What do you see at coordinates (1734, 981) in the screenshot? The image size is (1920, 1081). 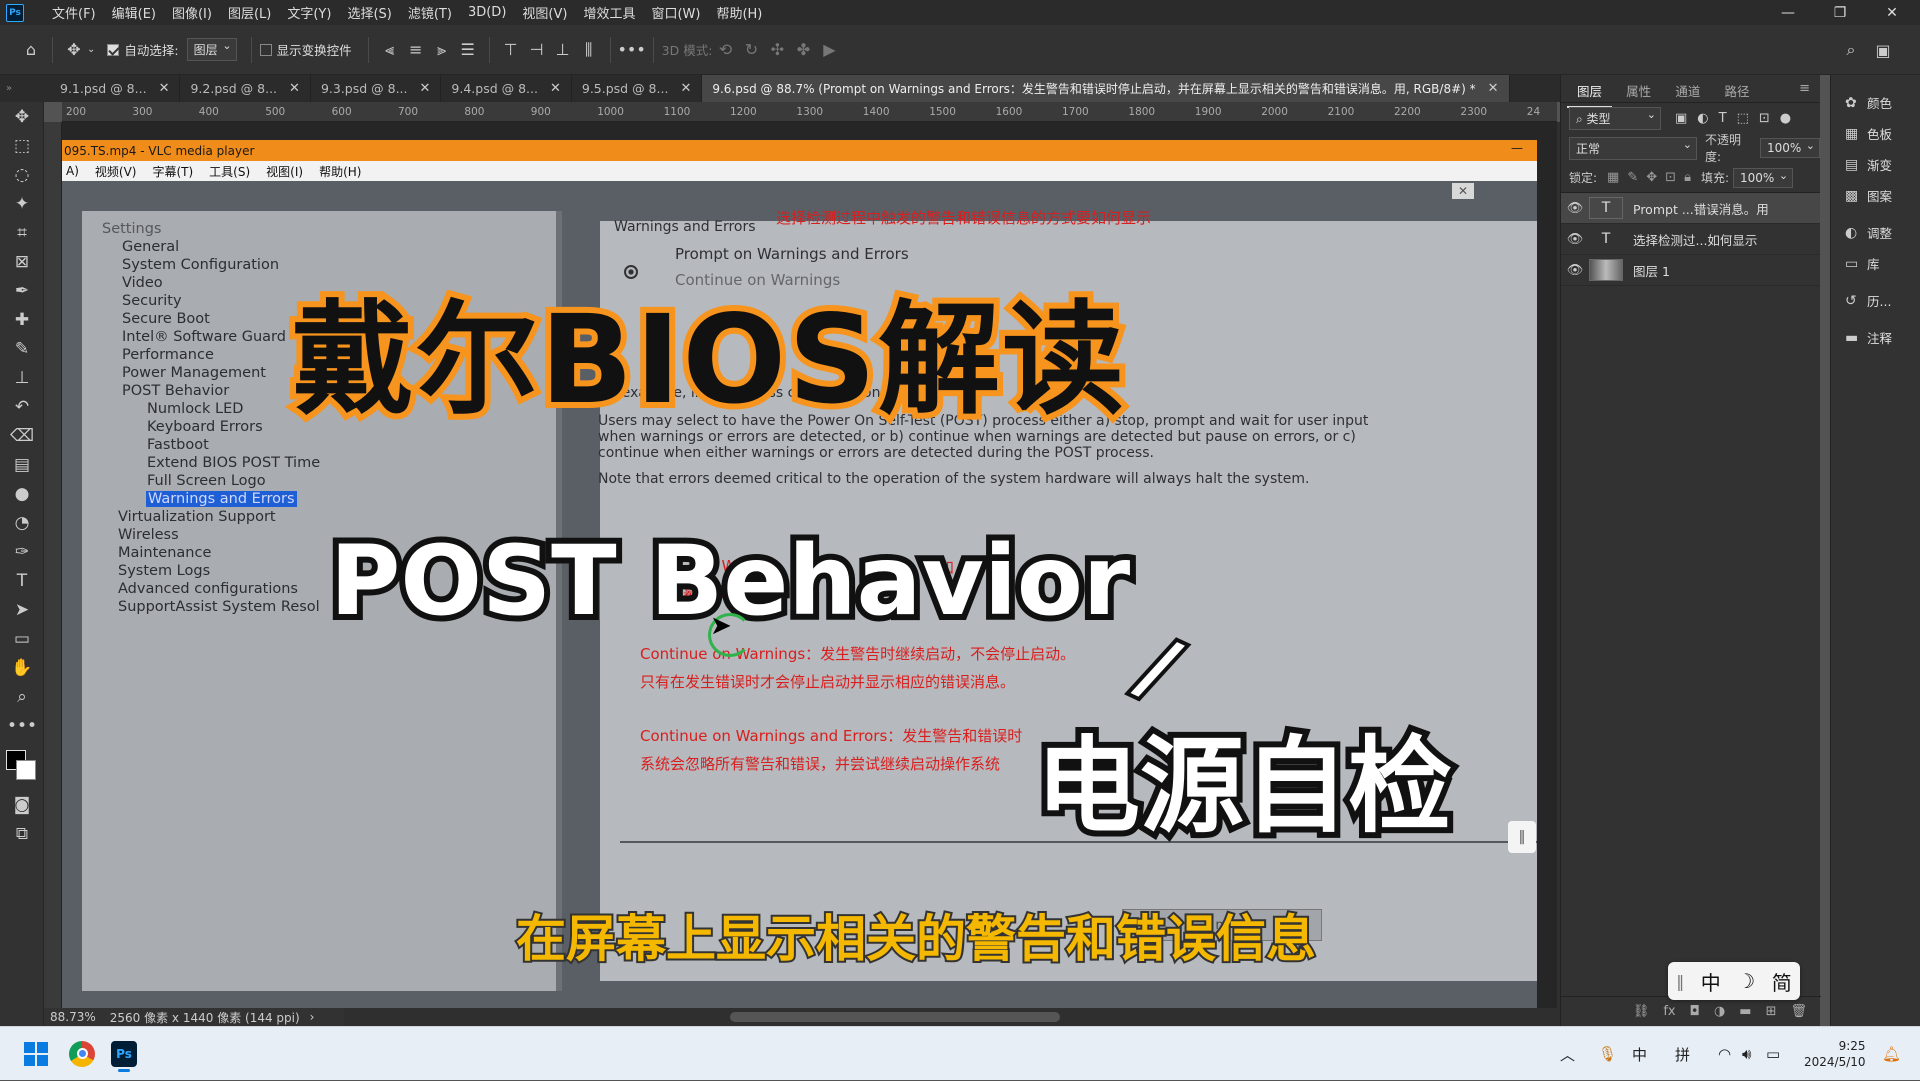 I see `ime-toolbar: ‖ 中 ☽ 简` at bounding box center [1734, 981].